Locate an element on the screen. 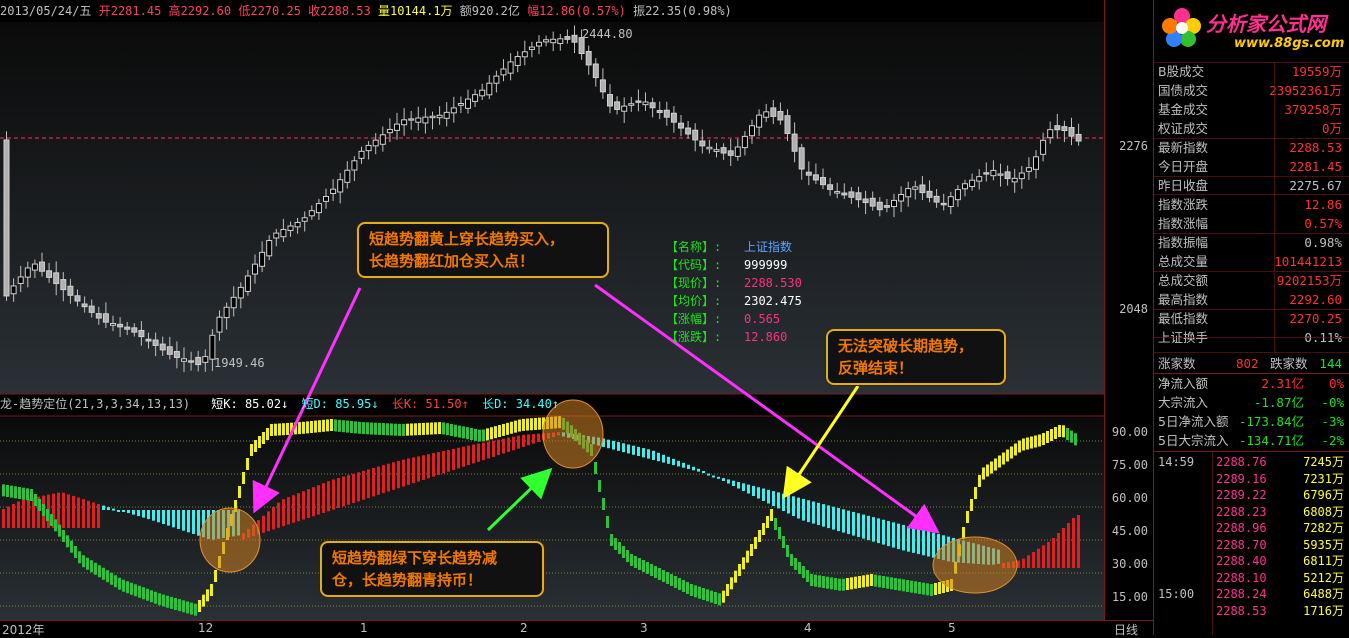 The image size is (1349, 638). tick-price: 2288.53 is located at coordinates (1241, 610).